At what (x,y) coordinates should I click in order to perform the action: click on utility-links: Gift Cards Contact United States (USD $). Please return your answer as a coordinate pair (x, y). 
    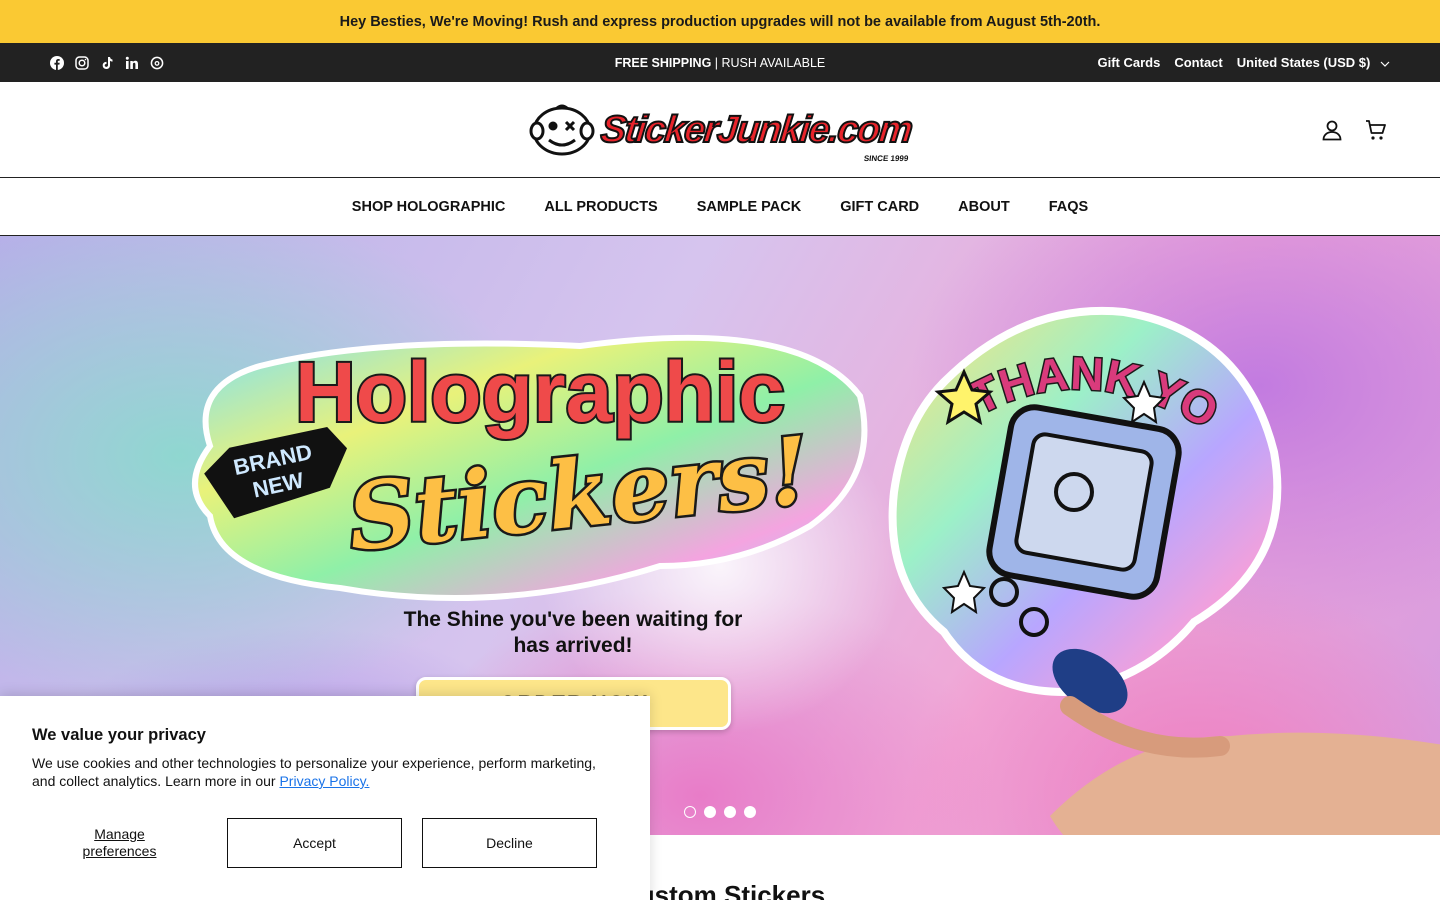
    Looking at the image, I should click on (1244, 62).